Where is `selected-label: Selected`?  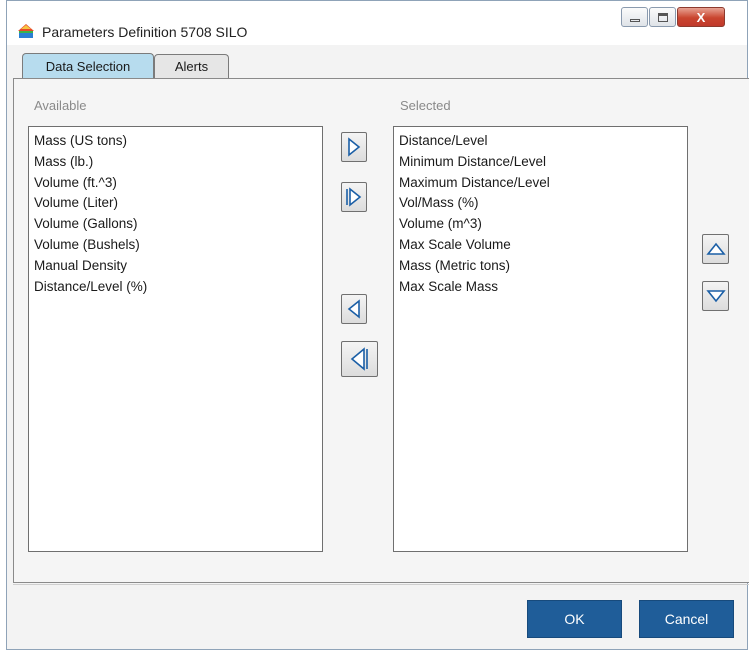
selected-label: Selected is located at coordinates (425, 105).